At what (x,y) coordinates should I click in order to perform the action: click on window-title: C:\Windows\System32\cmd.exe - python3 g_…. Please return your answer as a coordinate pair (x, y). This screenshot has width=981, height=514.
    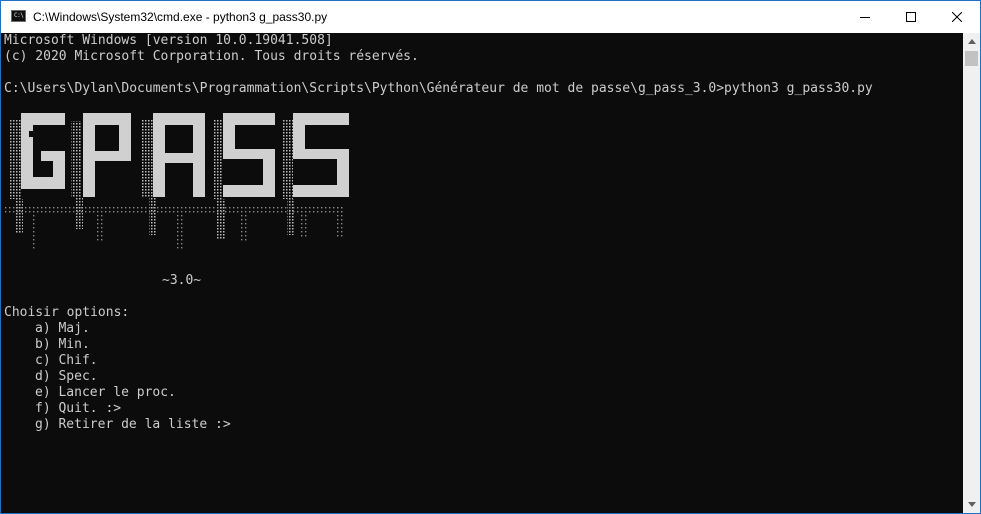
    Looking at the image, I should click on (180, 17).